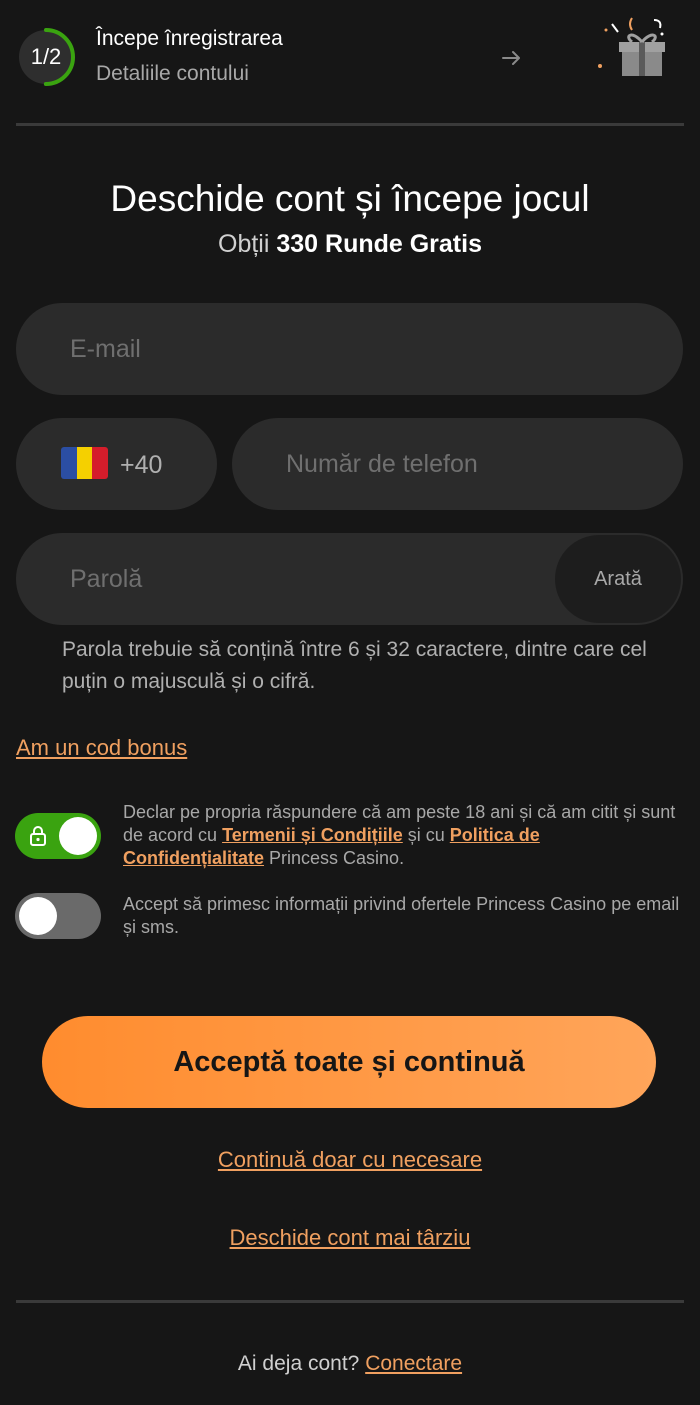 The width and height of the screenshot is (700, 1405). What do you see at coordinates (379, 244) in the screenshot?
I see `subtitle-bonus: 330 Runde Gratis` at bounding box center [379, 244].